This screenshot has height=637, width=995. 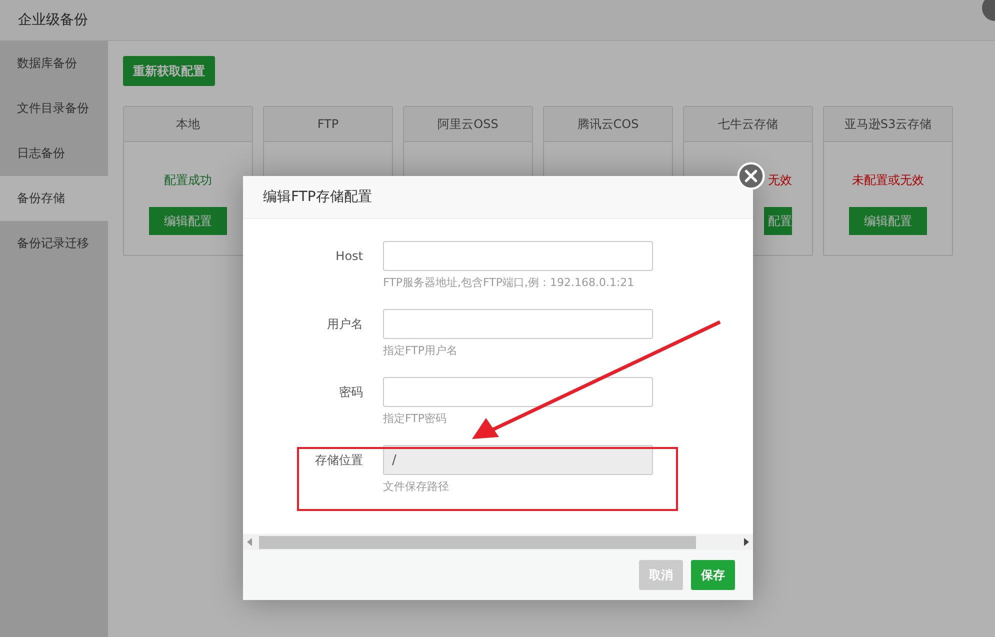 What do you see at coordinates (188, 124) in the screenshot?
I see `card-title: 本地` at bounding box center [188, 124].